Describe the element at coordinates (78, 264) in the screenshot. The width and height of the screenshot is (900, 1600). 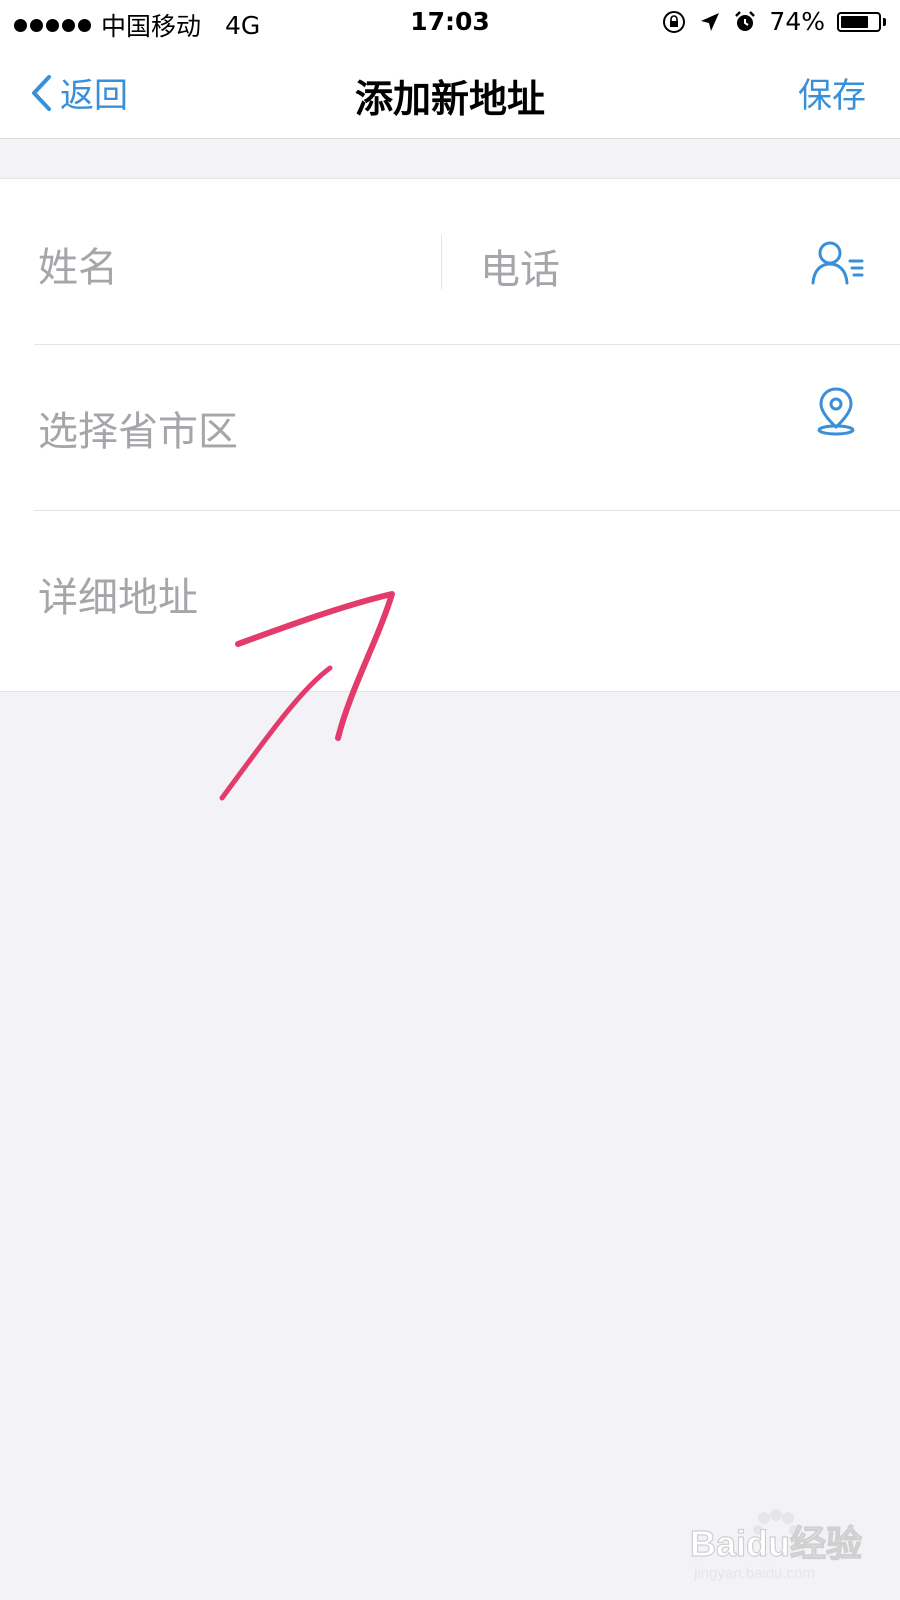
I see `name-field: 姓名` at that location.